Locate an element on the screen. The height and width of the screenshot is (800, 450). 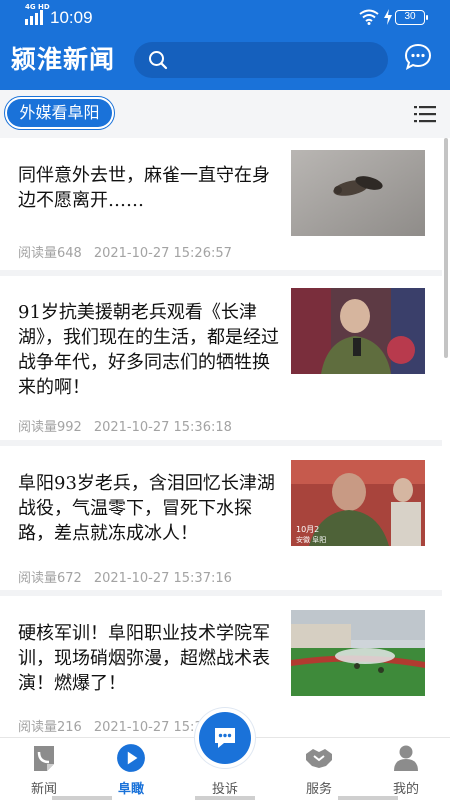
read-count: 阅读量992 is located at coordinates (50, 427).